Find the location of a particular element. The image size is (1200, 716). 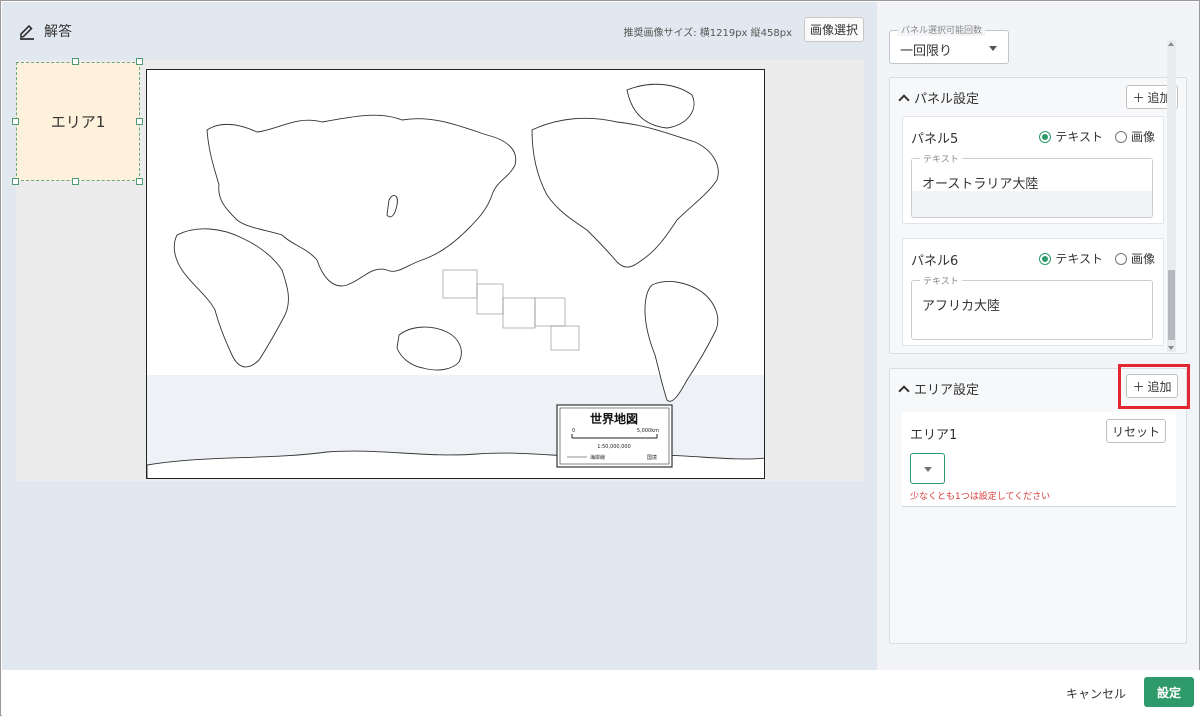

cancel-button: キャンセル is located at coordinates (1096, 693).